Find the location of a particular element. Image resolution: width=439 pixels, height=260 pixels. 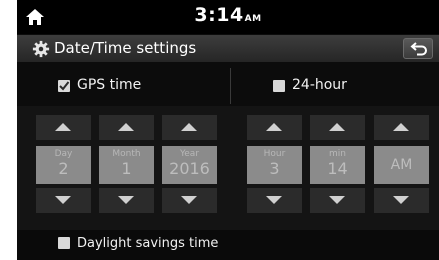

min-down-button is located at coordinates (337, 200).